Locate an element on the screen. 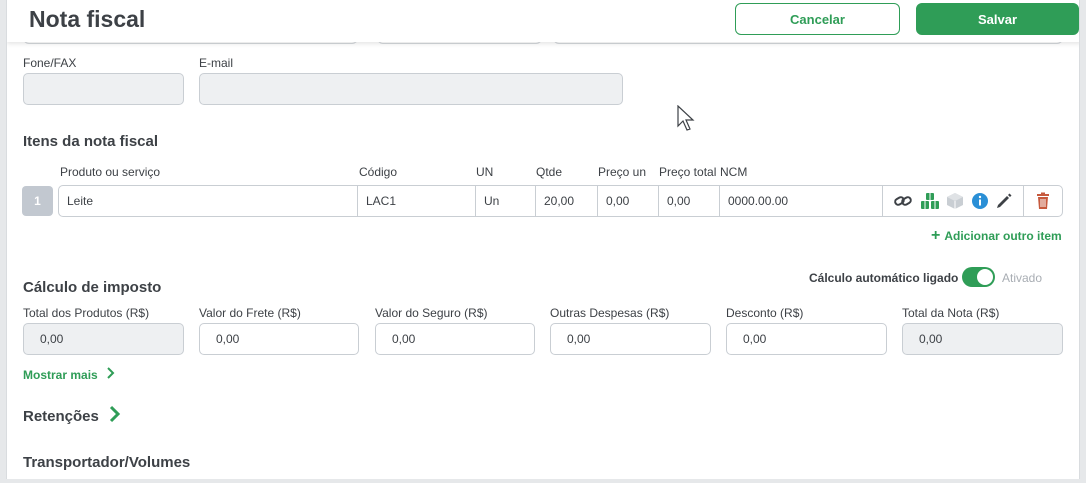 This screenshot has width=1086, height=483. email-label: E-mail is located at coordinates (216, 63).